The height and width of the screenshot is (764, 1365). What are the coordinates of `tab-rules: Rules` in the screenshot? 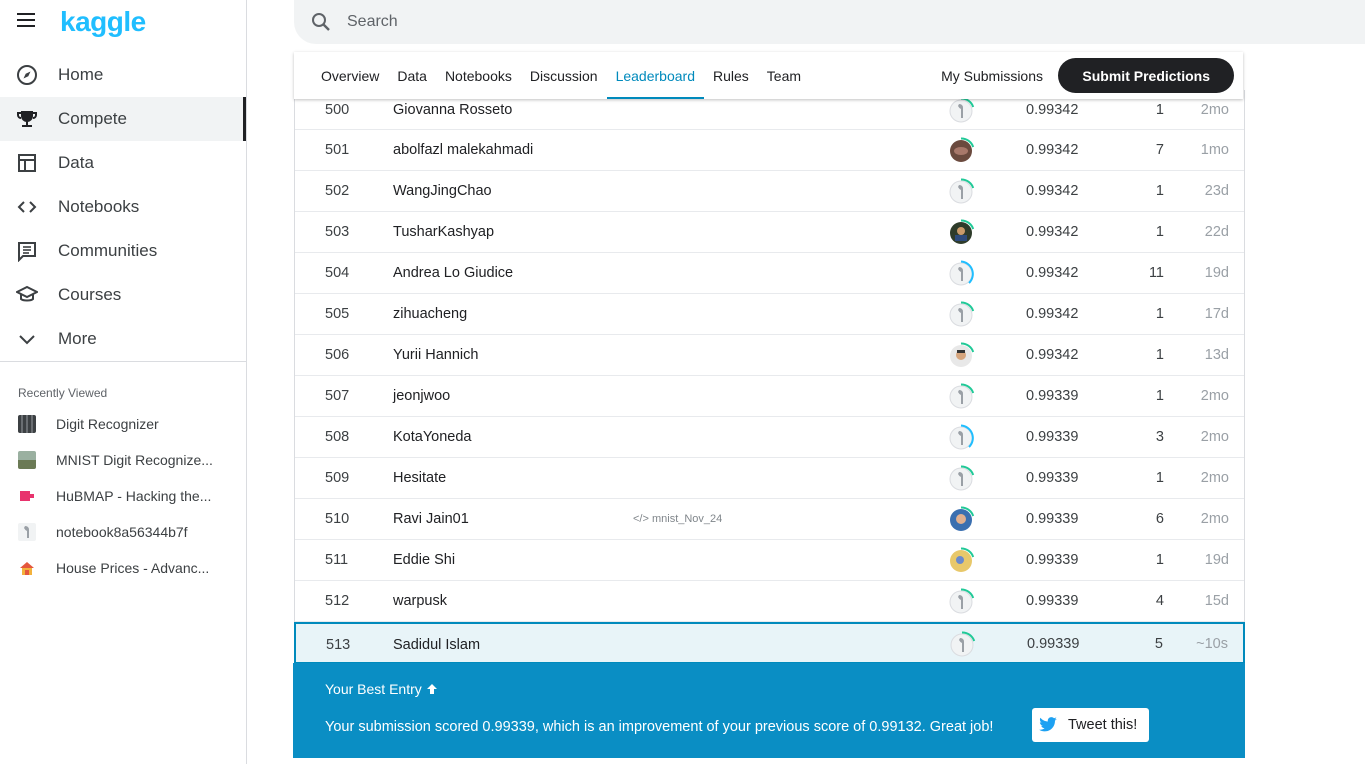 It's located at (731, 75).